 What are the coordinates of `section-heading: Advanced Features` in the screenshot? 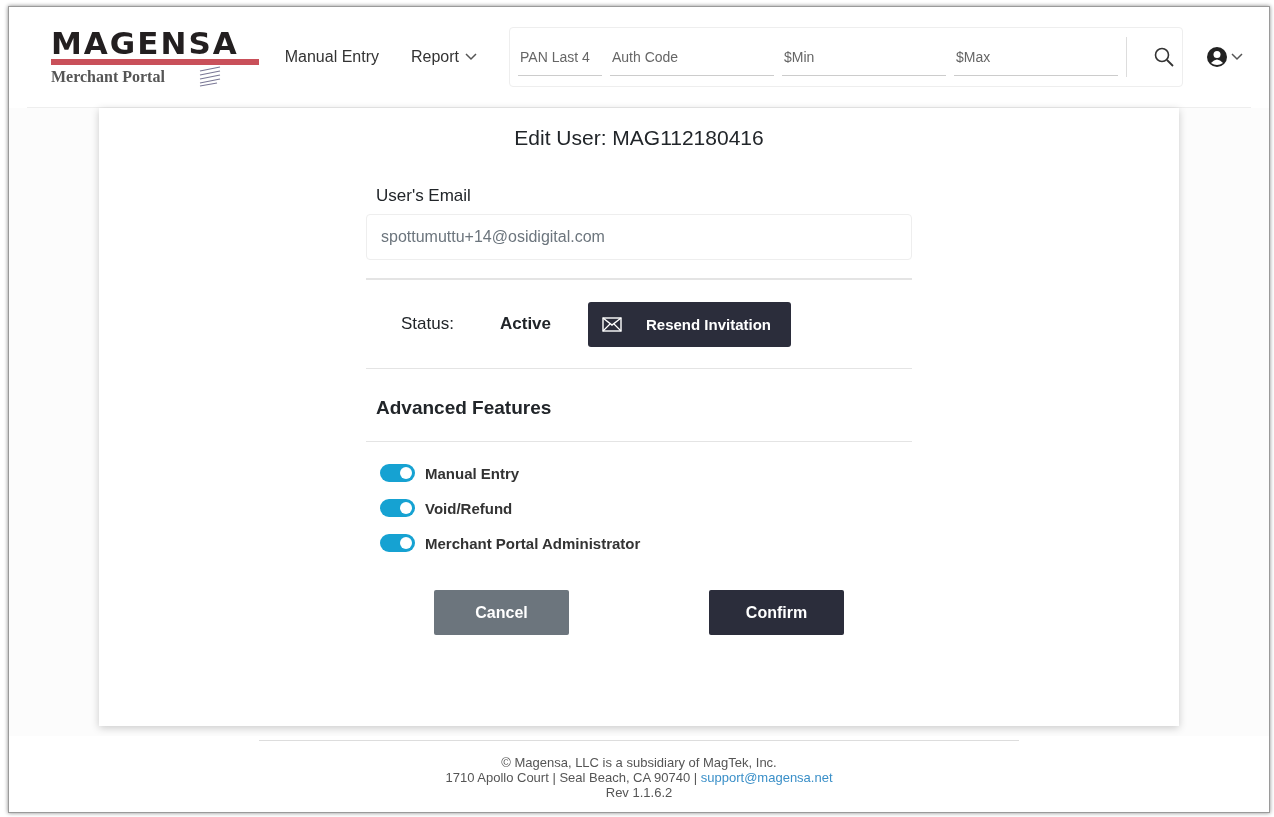 It's located at (464, 408).